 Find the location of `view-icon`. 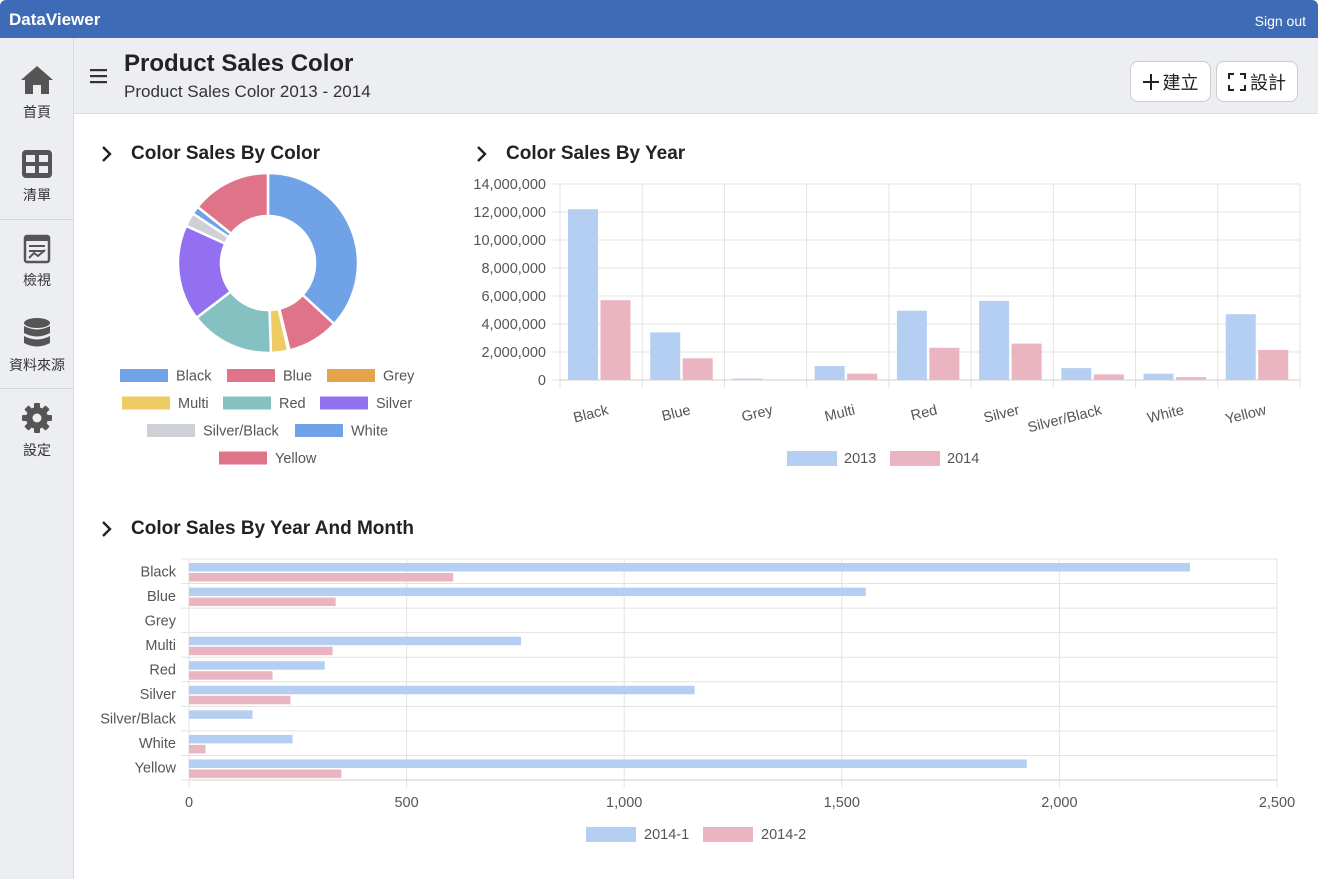

view-icon is located at coordinates (37, 249).